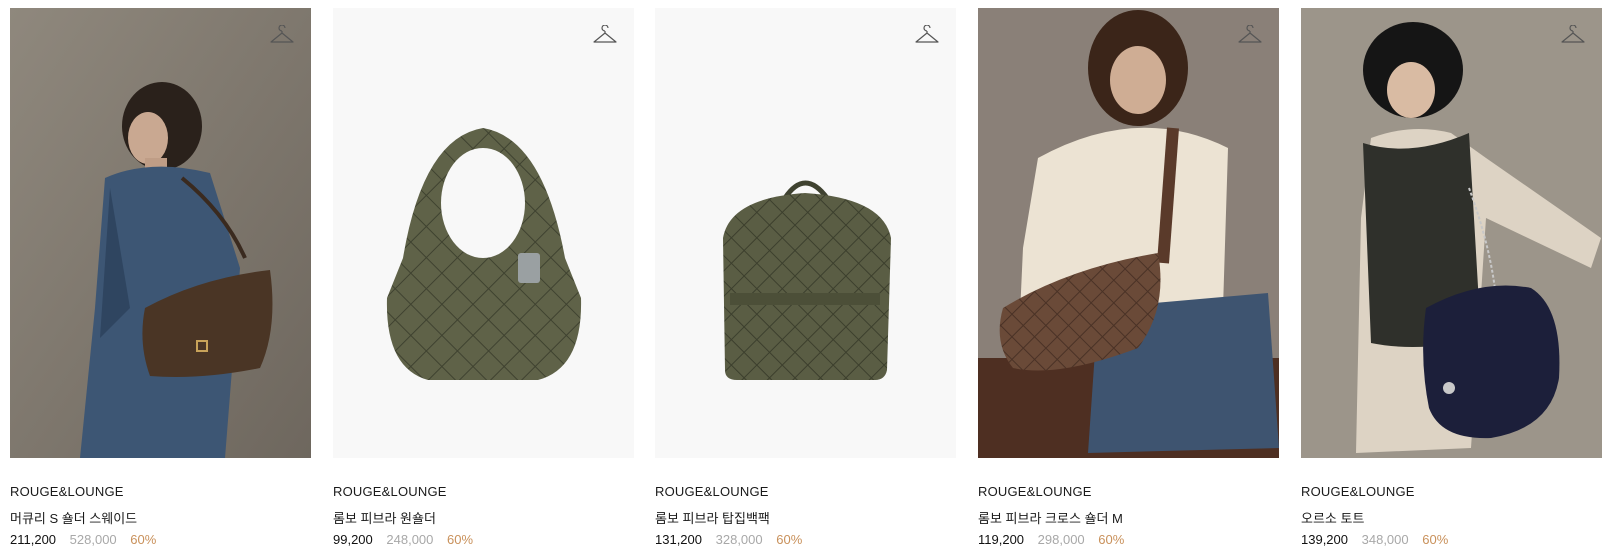 This screenshot has height=555, width=1610. I want to click on original-price: 528,000, so click(93, 539).